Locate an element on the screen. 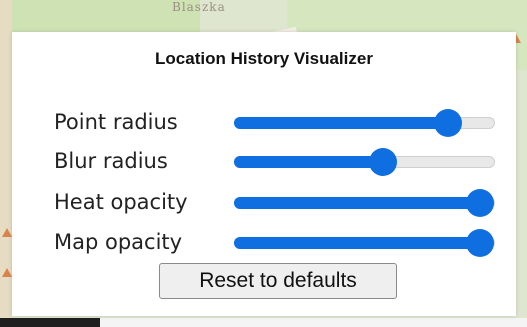 The image size is (527, 327). slider-label: Blur radius is located at coordinates (111, 161).